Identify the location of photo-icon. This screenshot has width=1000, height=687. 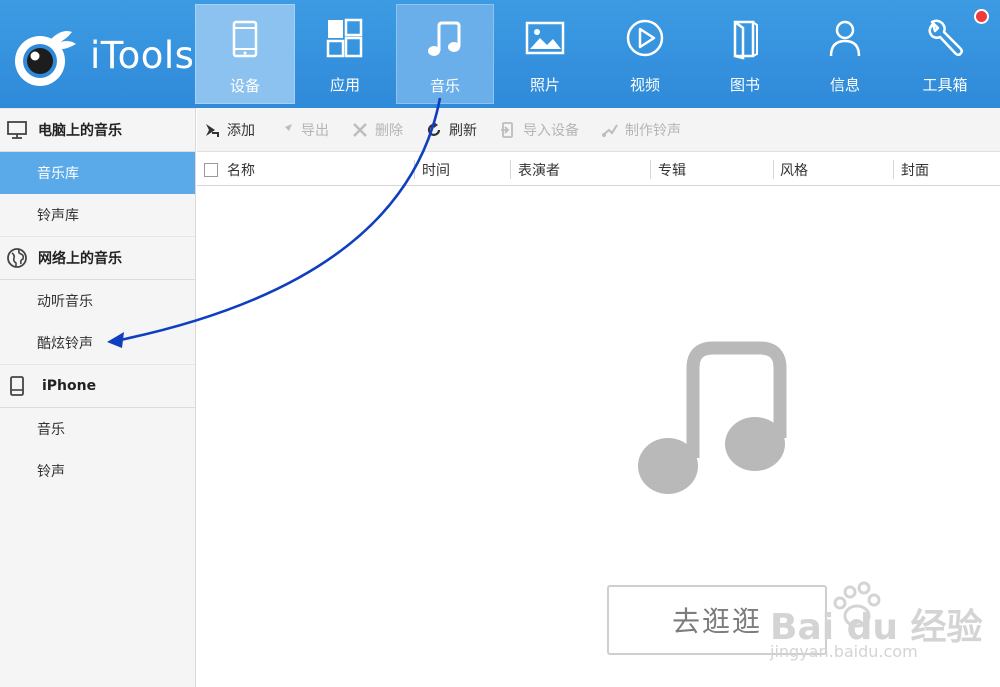
(545, 38).